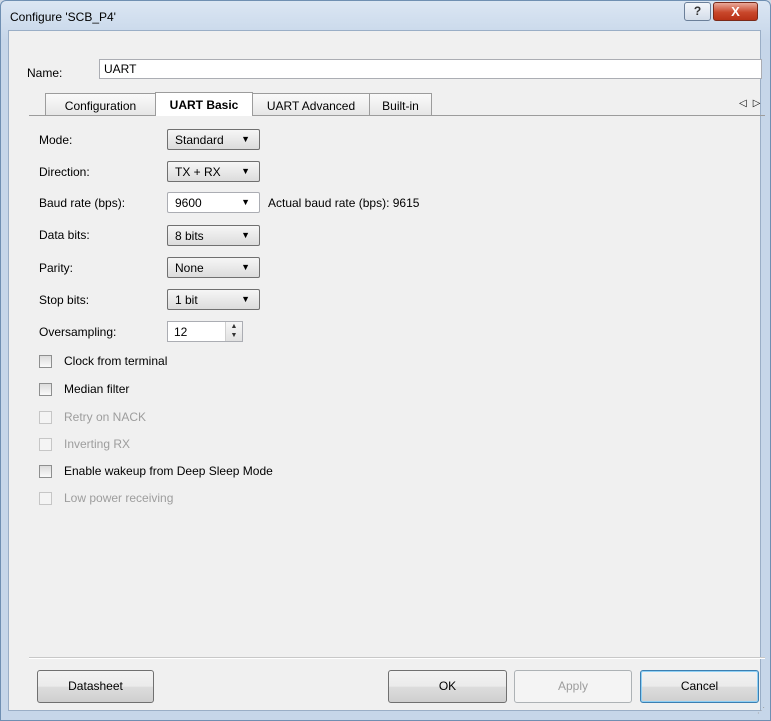 The image size is (771, 721). What do you see at coordinates (168, 471) in the screenshot?
I see `checkbox-label-enable-wakeup: Enable wakeup from Deep Sleep Mode` at bounding box center [168, 471].